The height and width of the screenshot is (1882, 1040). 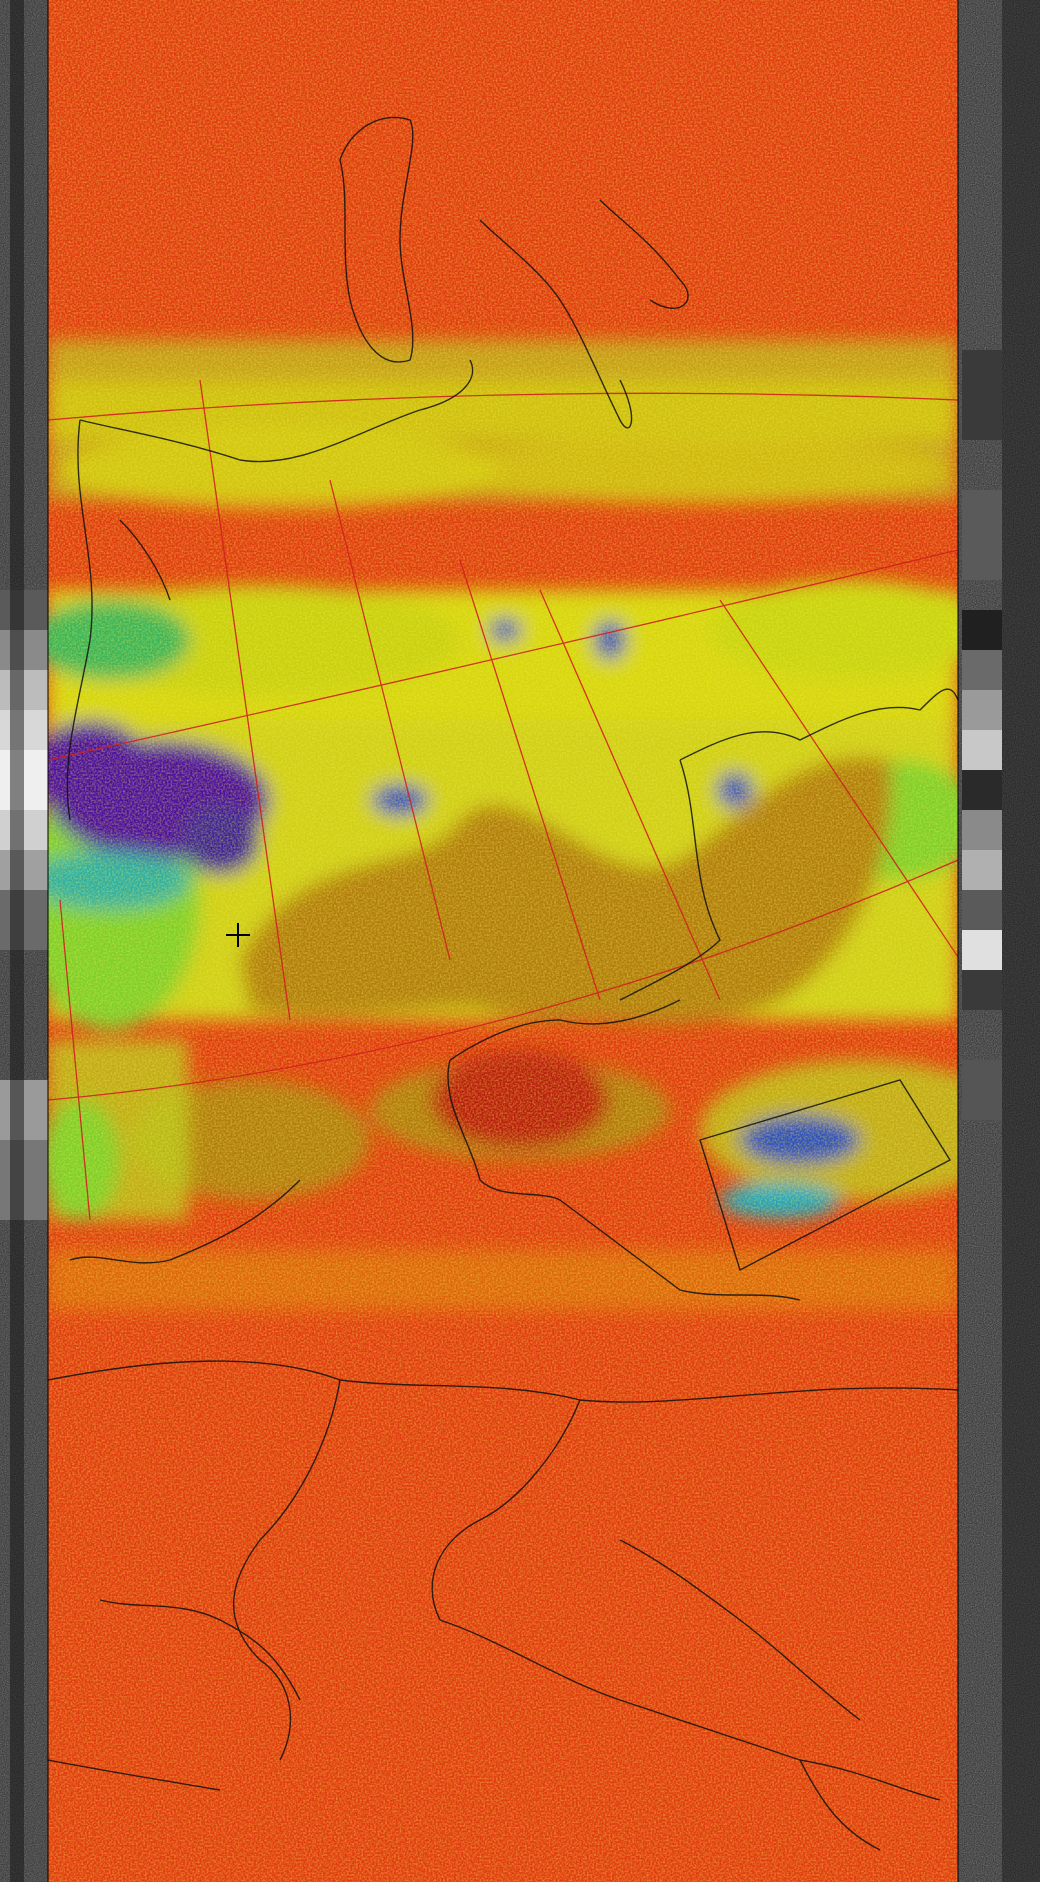 What do you see at coordinates (999, 941) in the screenshot?
I see `right-telemetry-strip` at bounding box center [999, 941].